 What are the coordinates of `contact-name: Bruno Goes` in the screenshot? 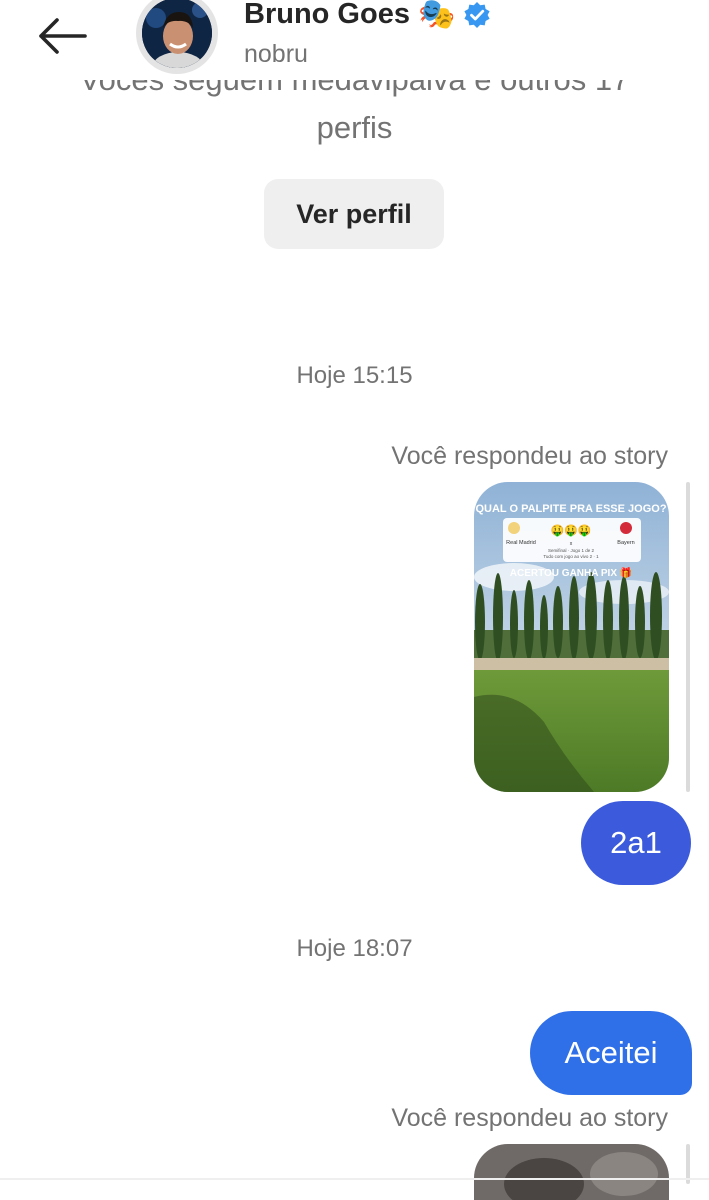 It's located at (327, 15).